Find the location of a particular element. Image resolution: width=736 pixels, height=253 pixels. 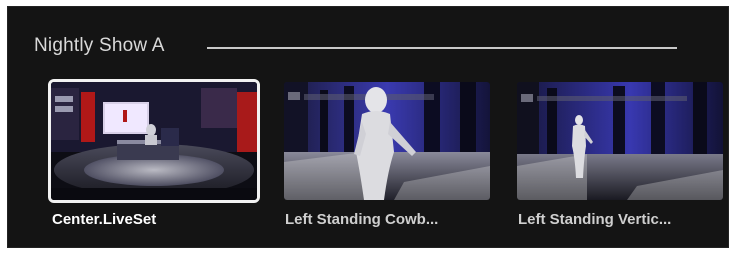

group-title: Nightly Show A is located at coordinates (99, 45).